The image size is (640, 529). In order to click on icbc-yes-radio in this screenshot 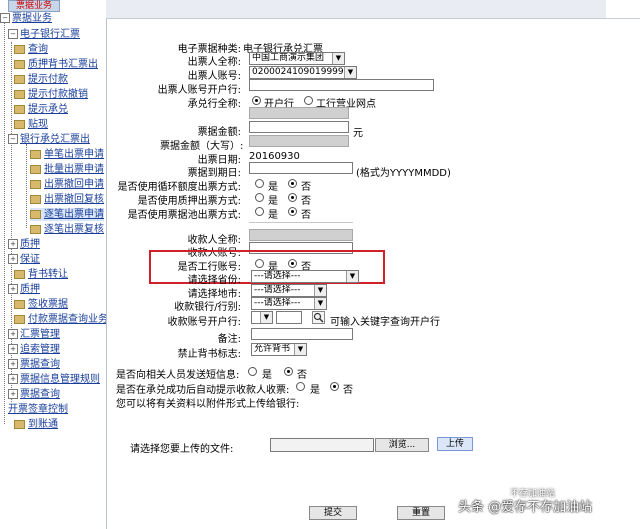, I will do `click(259, 263)`.